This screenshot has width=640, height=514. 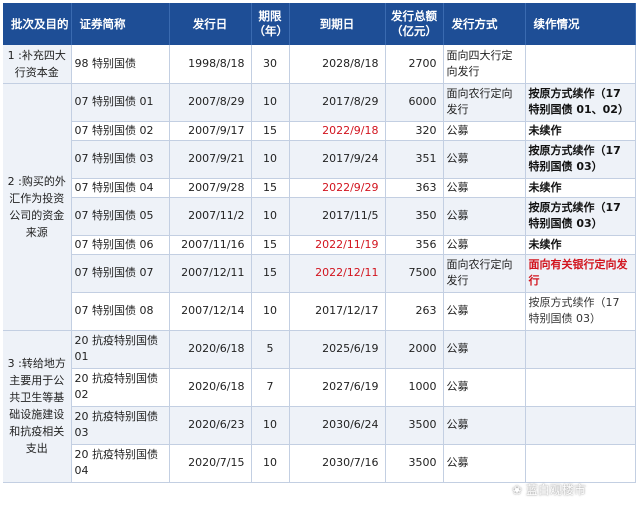 I want to click on header-maturity: 到期日, so click(x=337, y=24).